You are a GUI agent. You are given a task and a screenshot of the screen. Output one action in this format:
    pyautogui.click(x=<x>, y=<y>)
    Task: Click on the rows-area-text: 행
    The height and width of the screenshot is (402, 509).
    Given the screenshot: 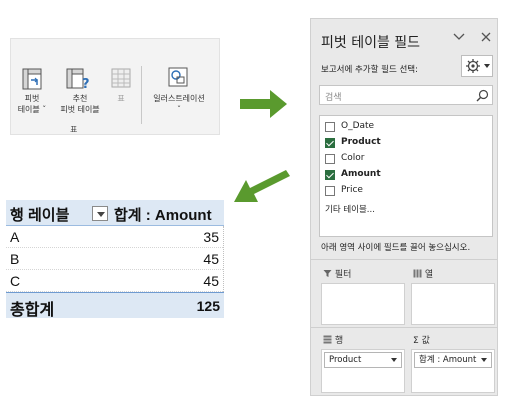 What is the action you would take?
    pyautogui.click(x=339, y=341)
    